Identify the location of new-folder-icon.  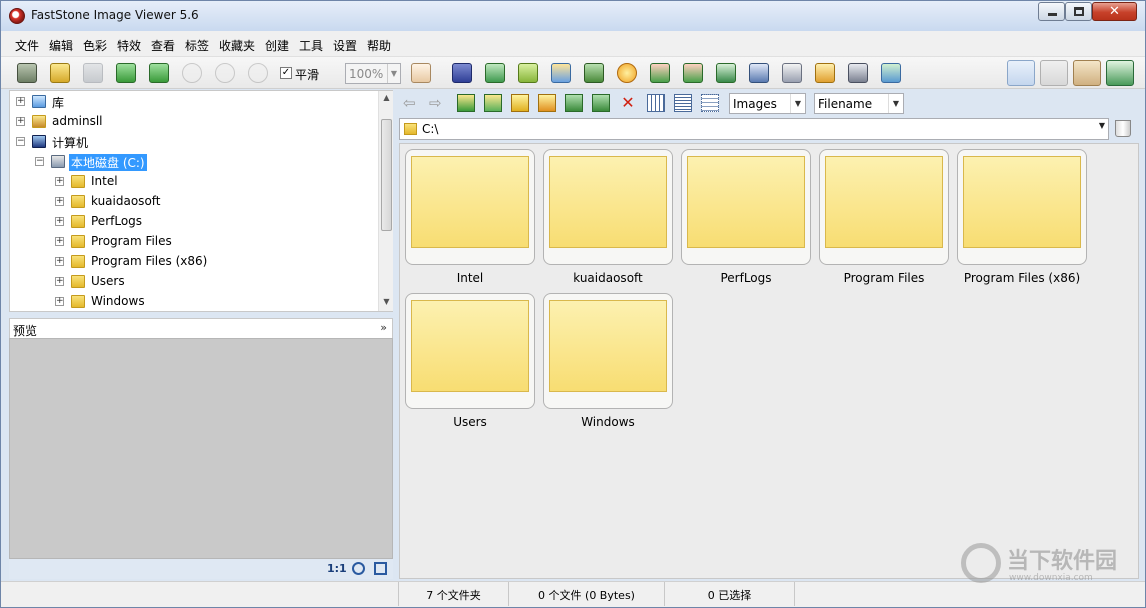
(547, 103).